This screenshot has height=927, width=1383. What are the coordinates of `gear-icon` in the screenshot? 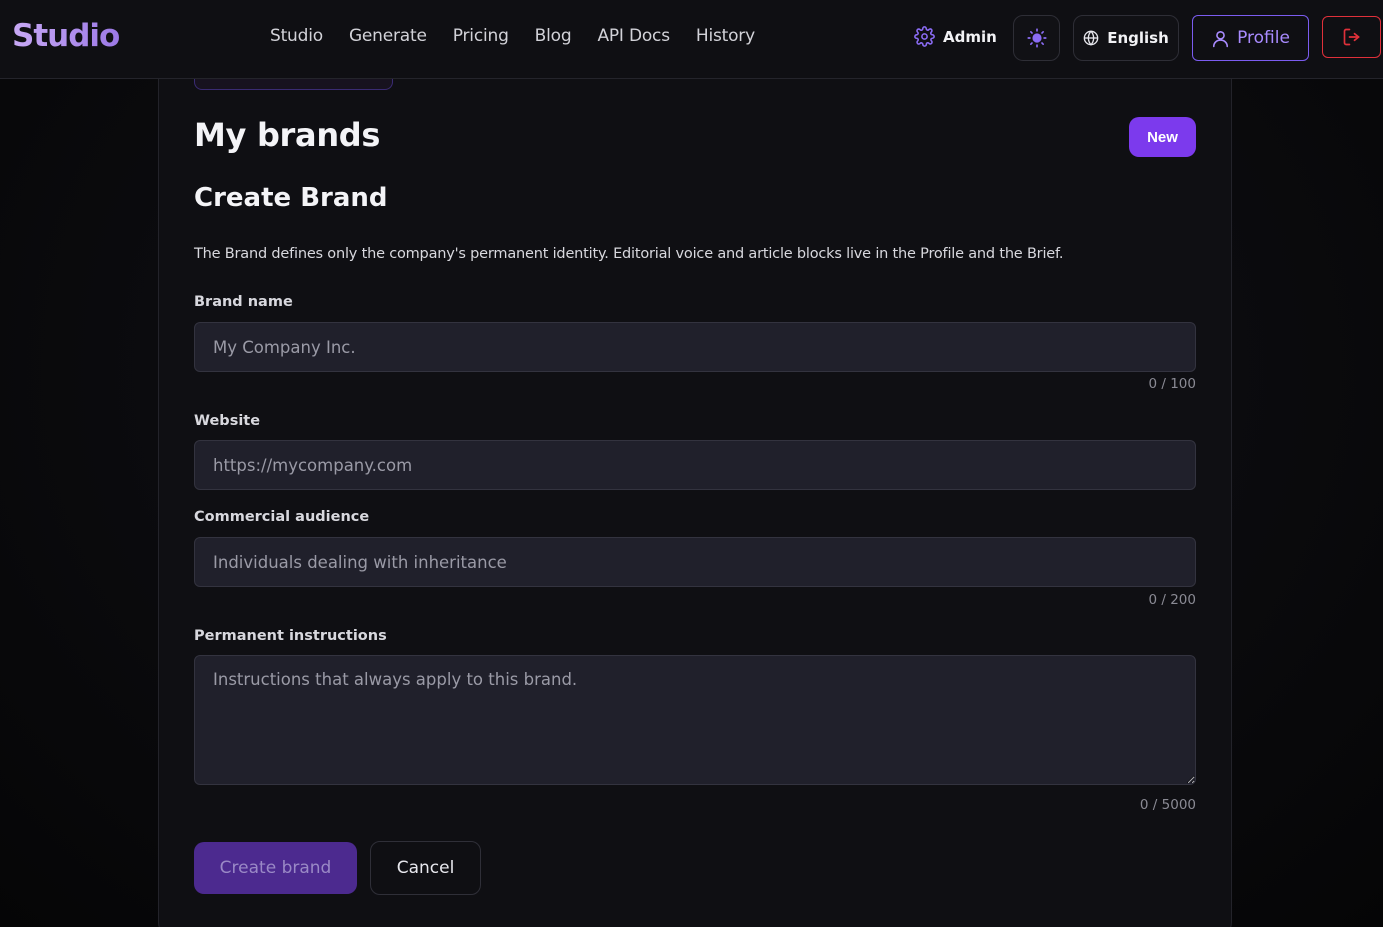 It's located at (924, 36).